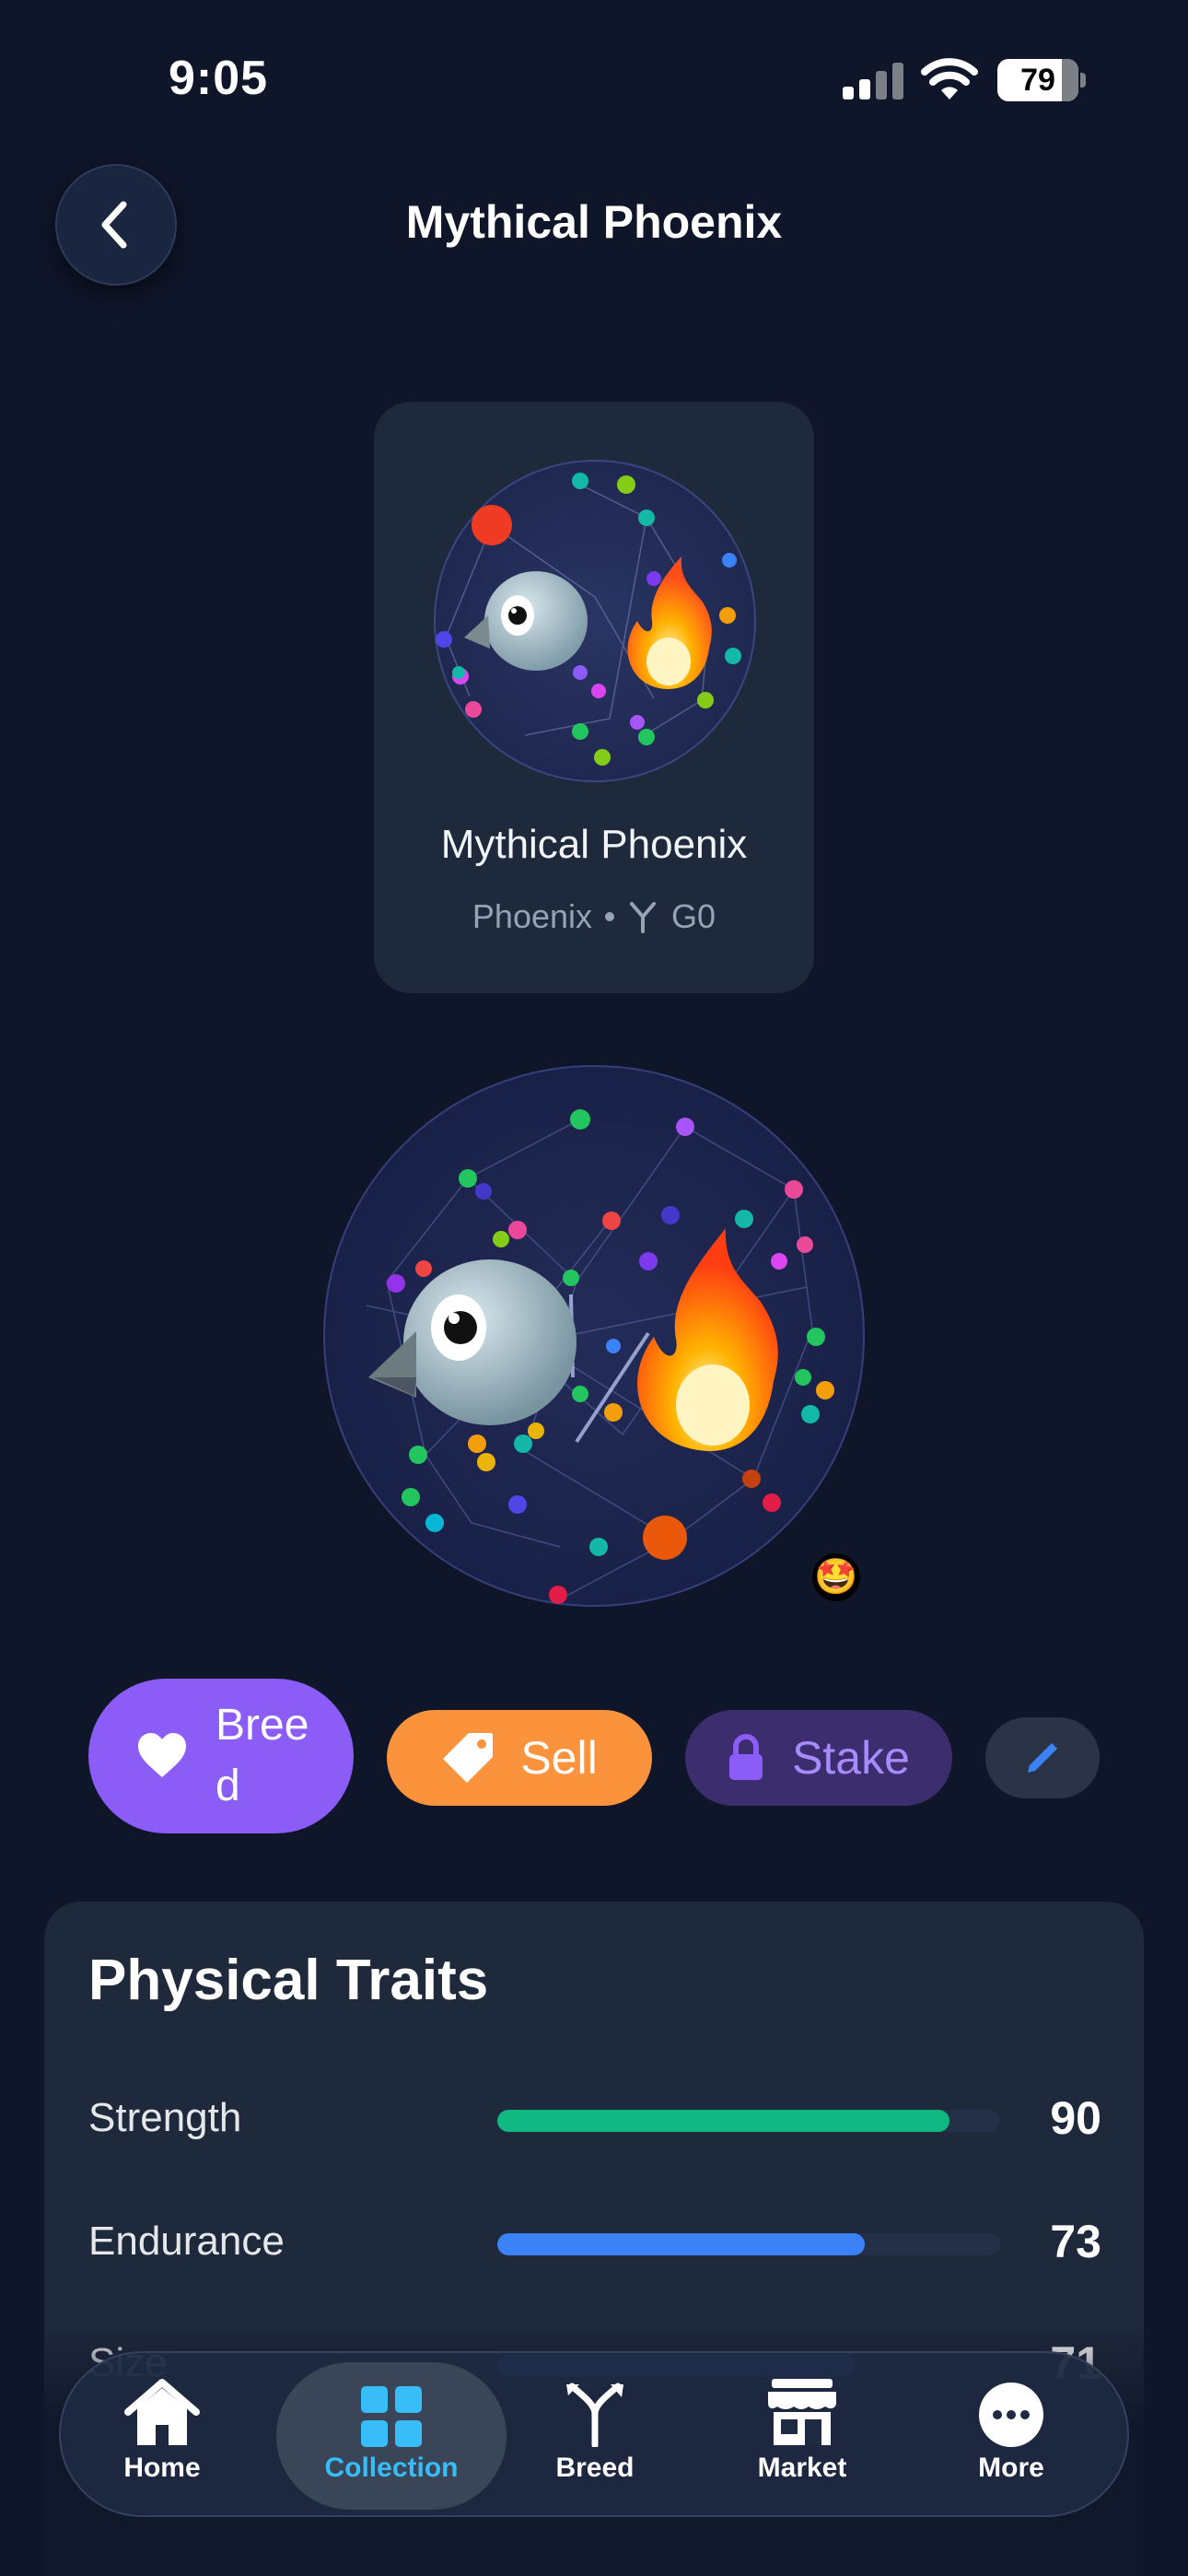  I want to click on trait-row-endurance: Endurance 73, so click(594, 2241).